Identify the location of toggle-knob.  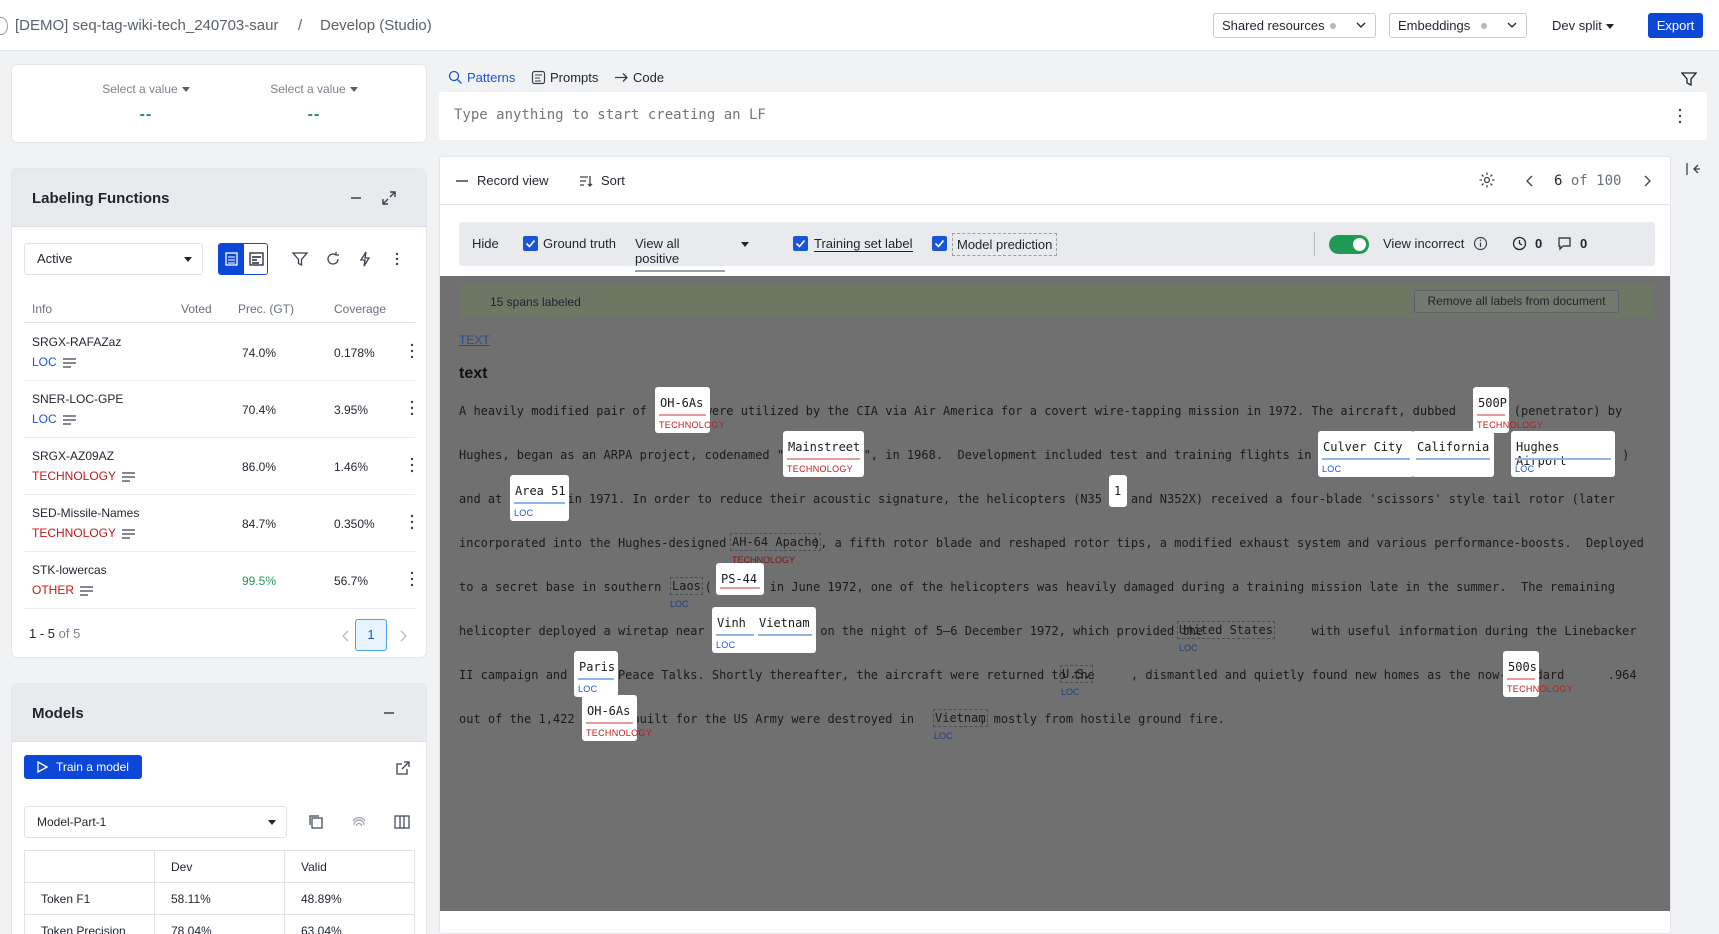
(1359, 244).